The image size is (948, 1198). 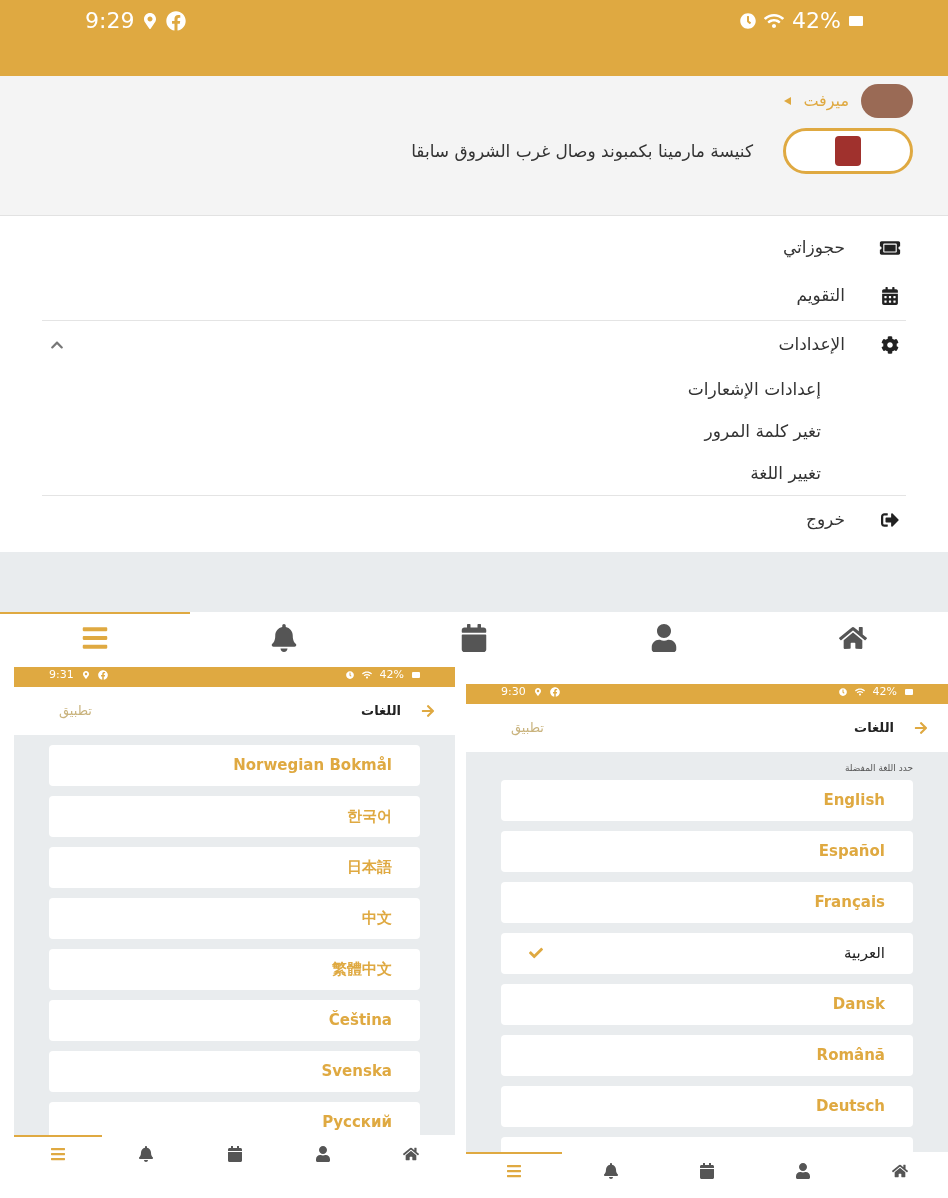 I want to click on user-name: ميرفت, so click(x=826, y=101).